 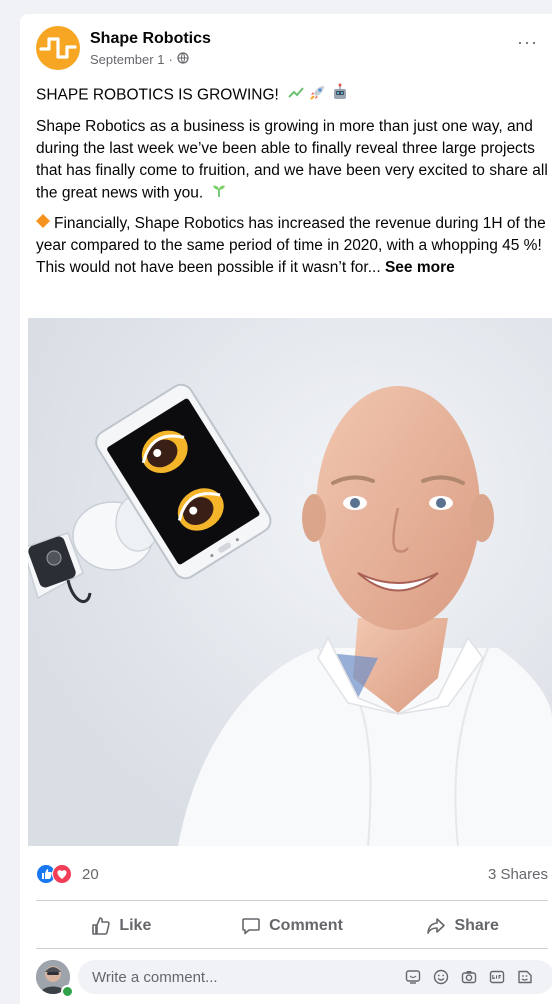 I want to click on page-logo-avatar, so click(x=58, y=48).